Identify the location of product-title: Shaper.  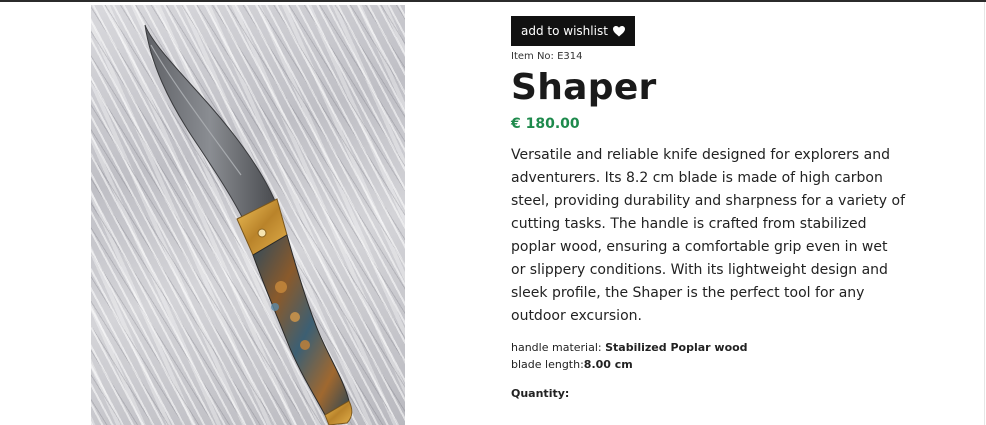
(584, 87).